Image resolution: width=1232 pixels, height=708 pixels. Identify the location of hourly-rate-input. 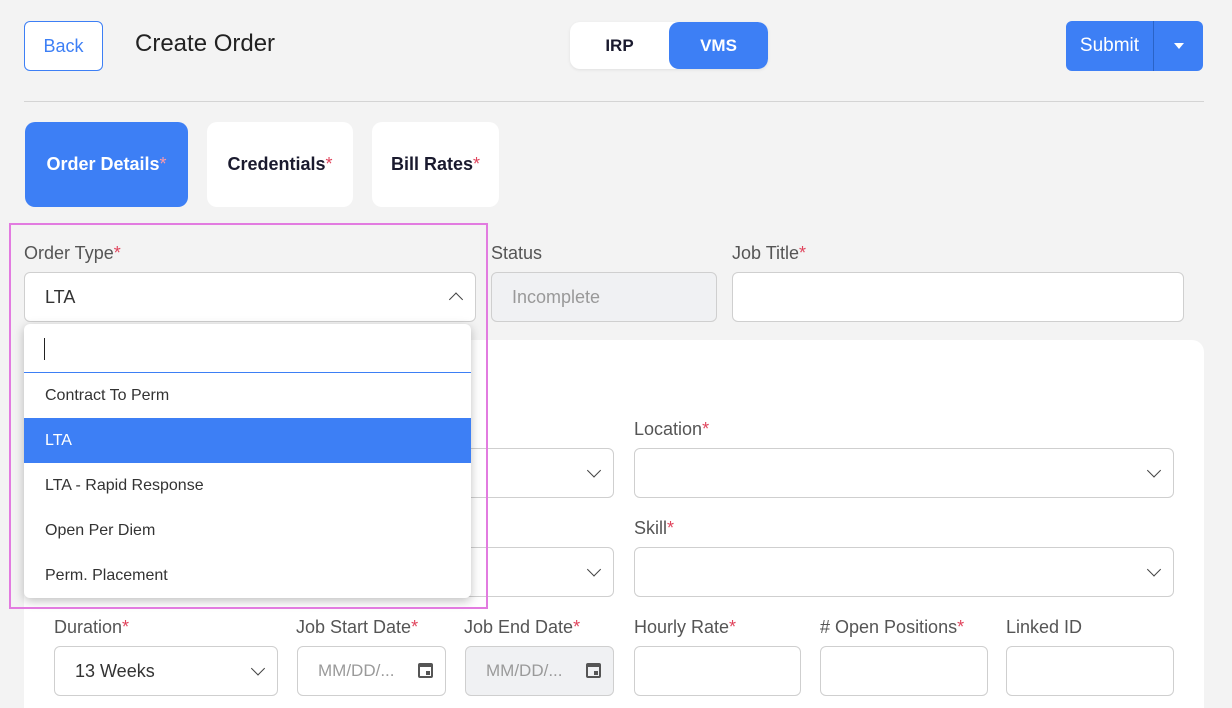
(717, 671).